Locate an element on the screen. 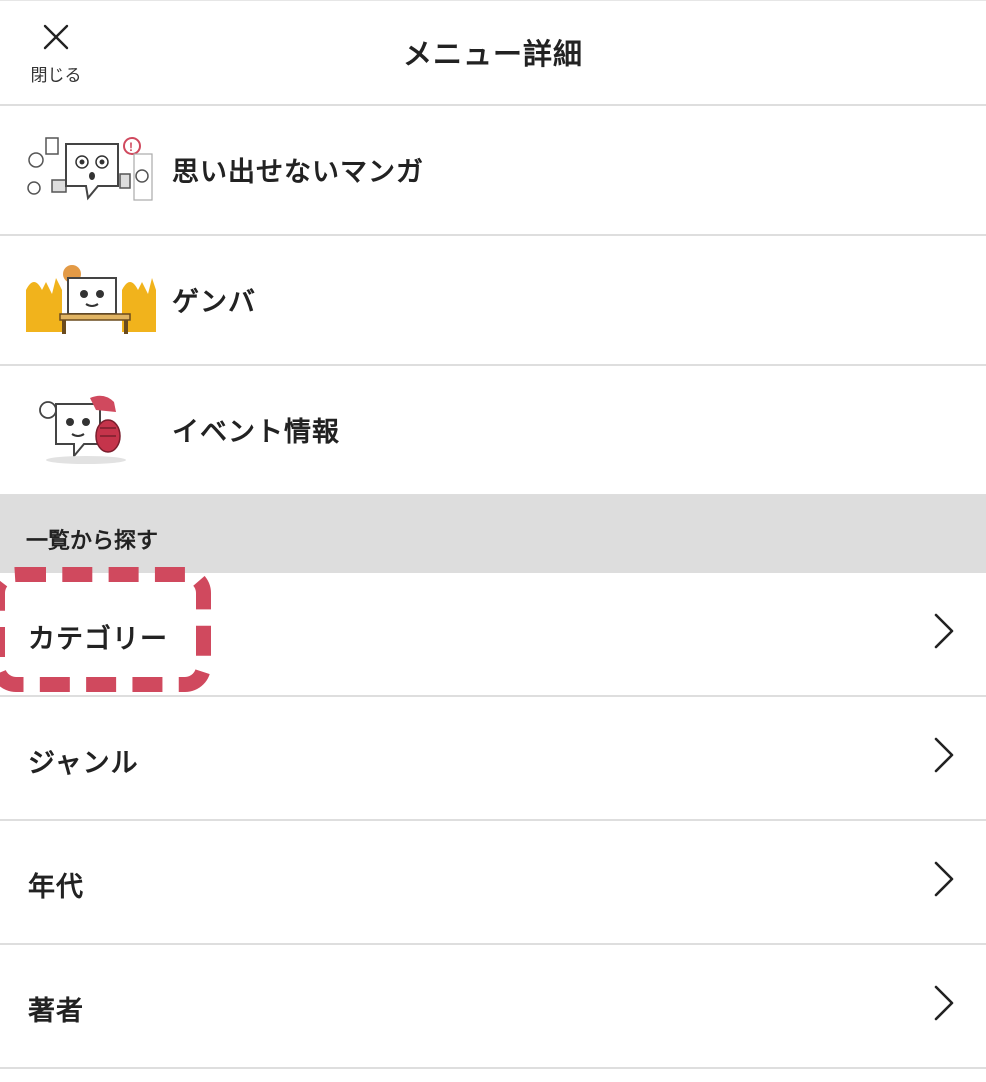 The image size is (986, 1082). feature-item-genba: ゲンバ is located at coordinates (493, 301).